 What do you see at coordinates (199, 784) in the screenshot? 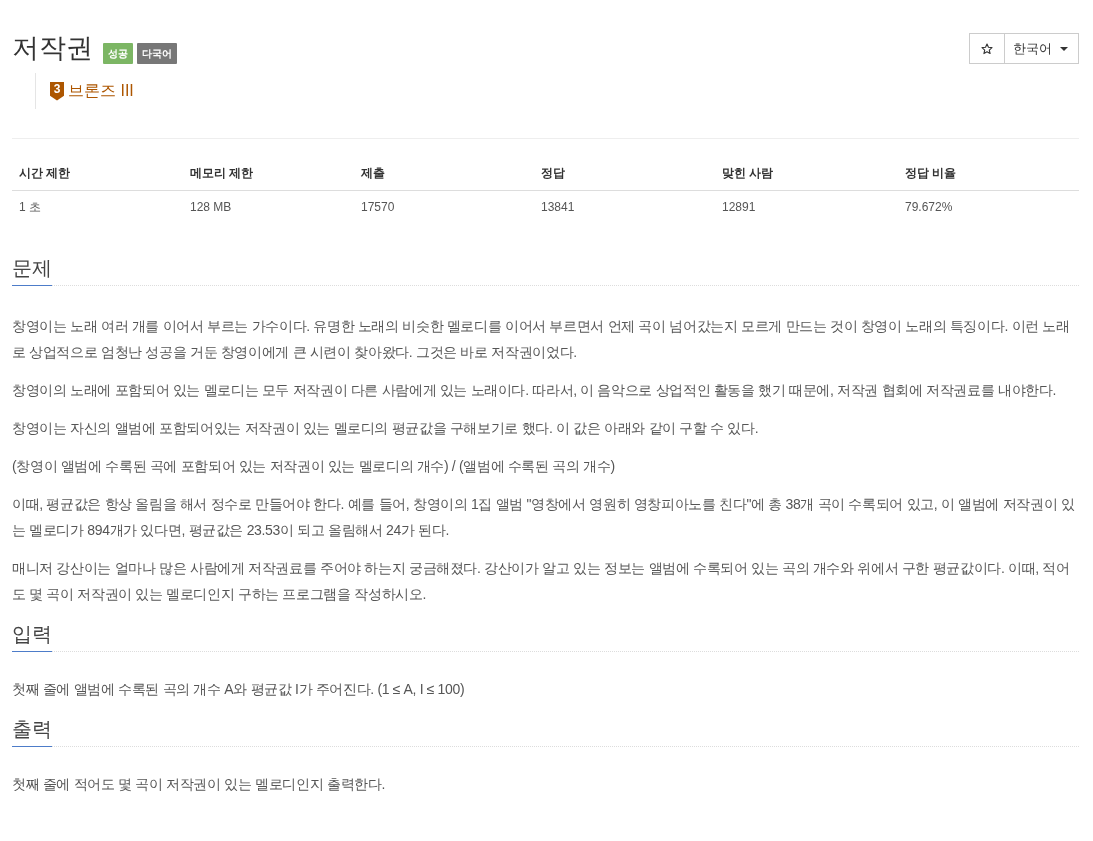
I see `paragraph: 첫째 줄에 적어도 몇 곡이 저작권이 있는 멜로디인지 출력한다.` at bounding box center [199, 784].